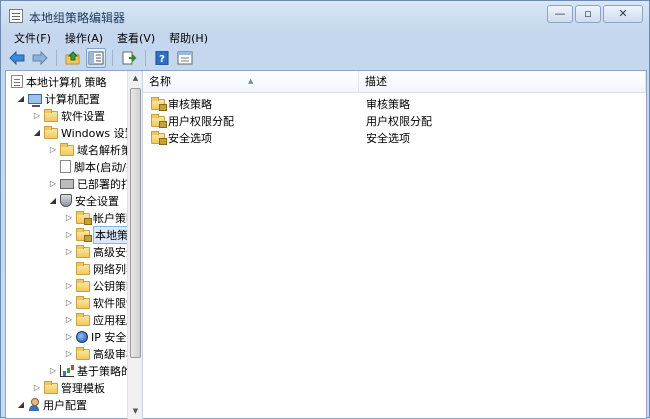  Describe the element at coordinates (136, 37) in the screenshot. I see `menu-view: 查看(V)` at that location.